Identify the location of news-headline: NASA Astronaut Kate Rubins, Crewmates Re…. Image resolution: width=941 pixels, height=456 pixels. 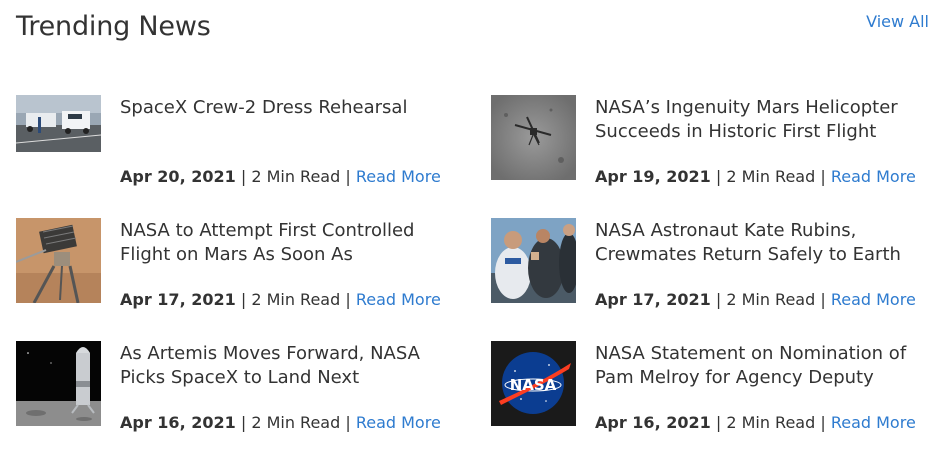
(762, 243).